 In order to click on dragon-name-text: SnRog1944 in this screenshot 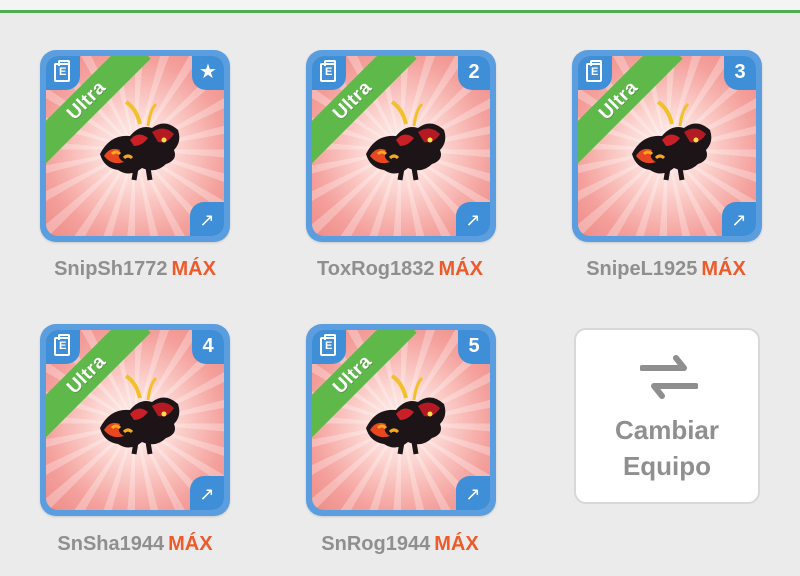, I will do `click(376, 544)`.